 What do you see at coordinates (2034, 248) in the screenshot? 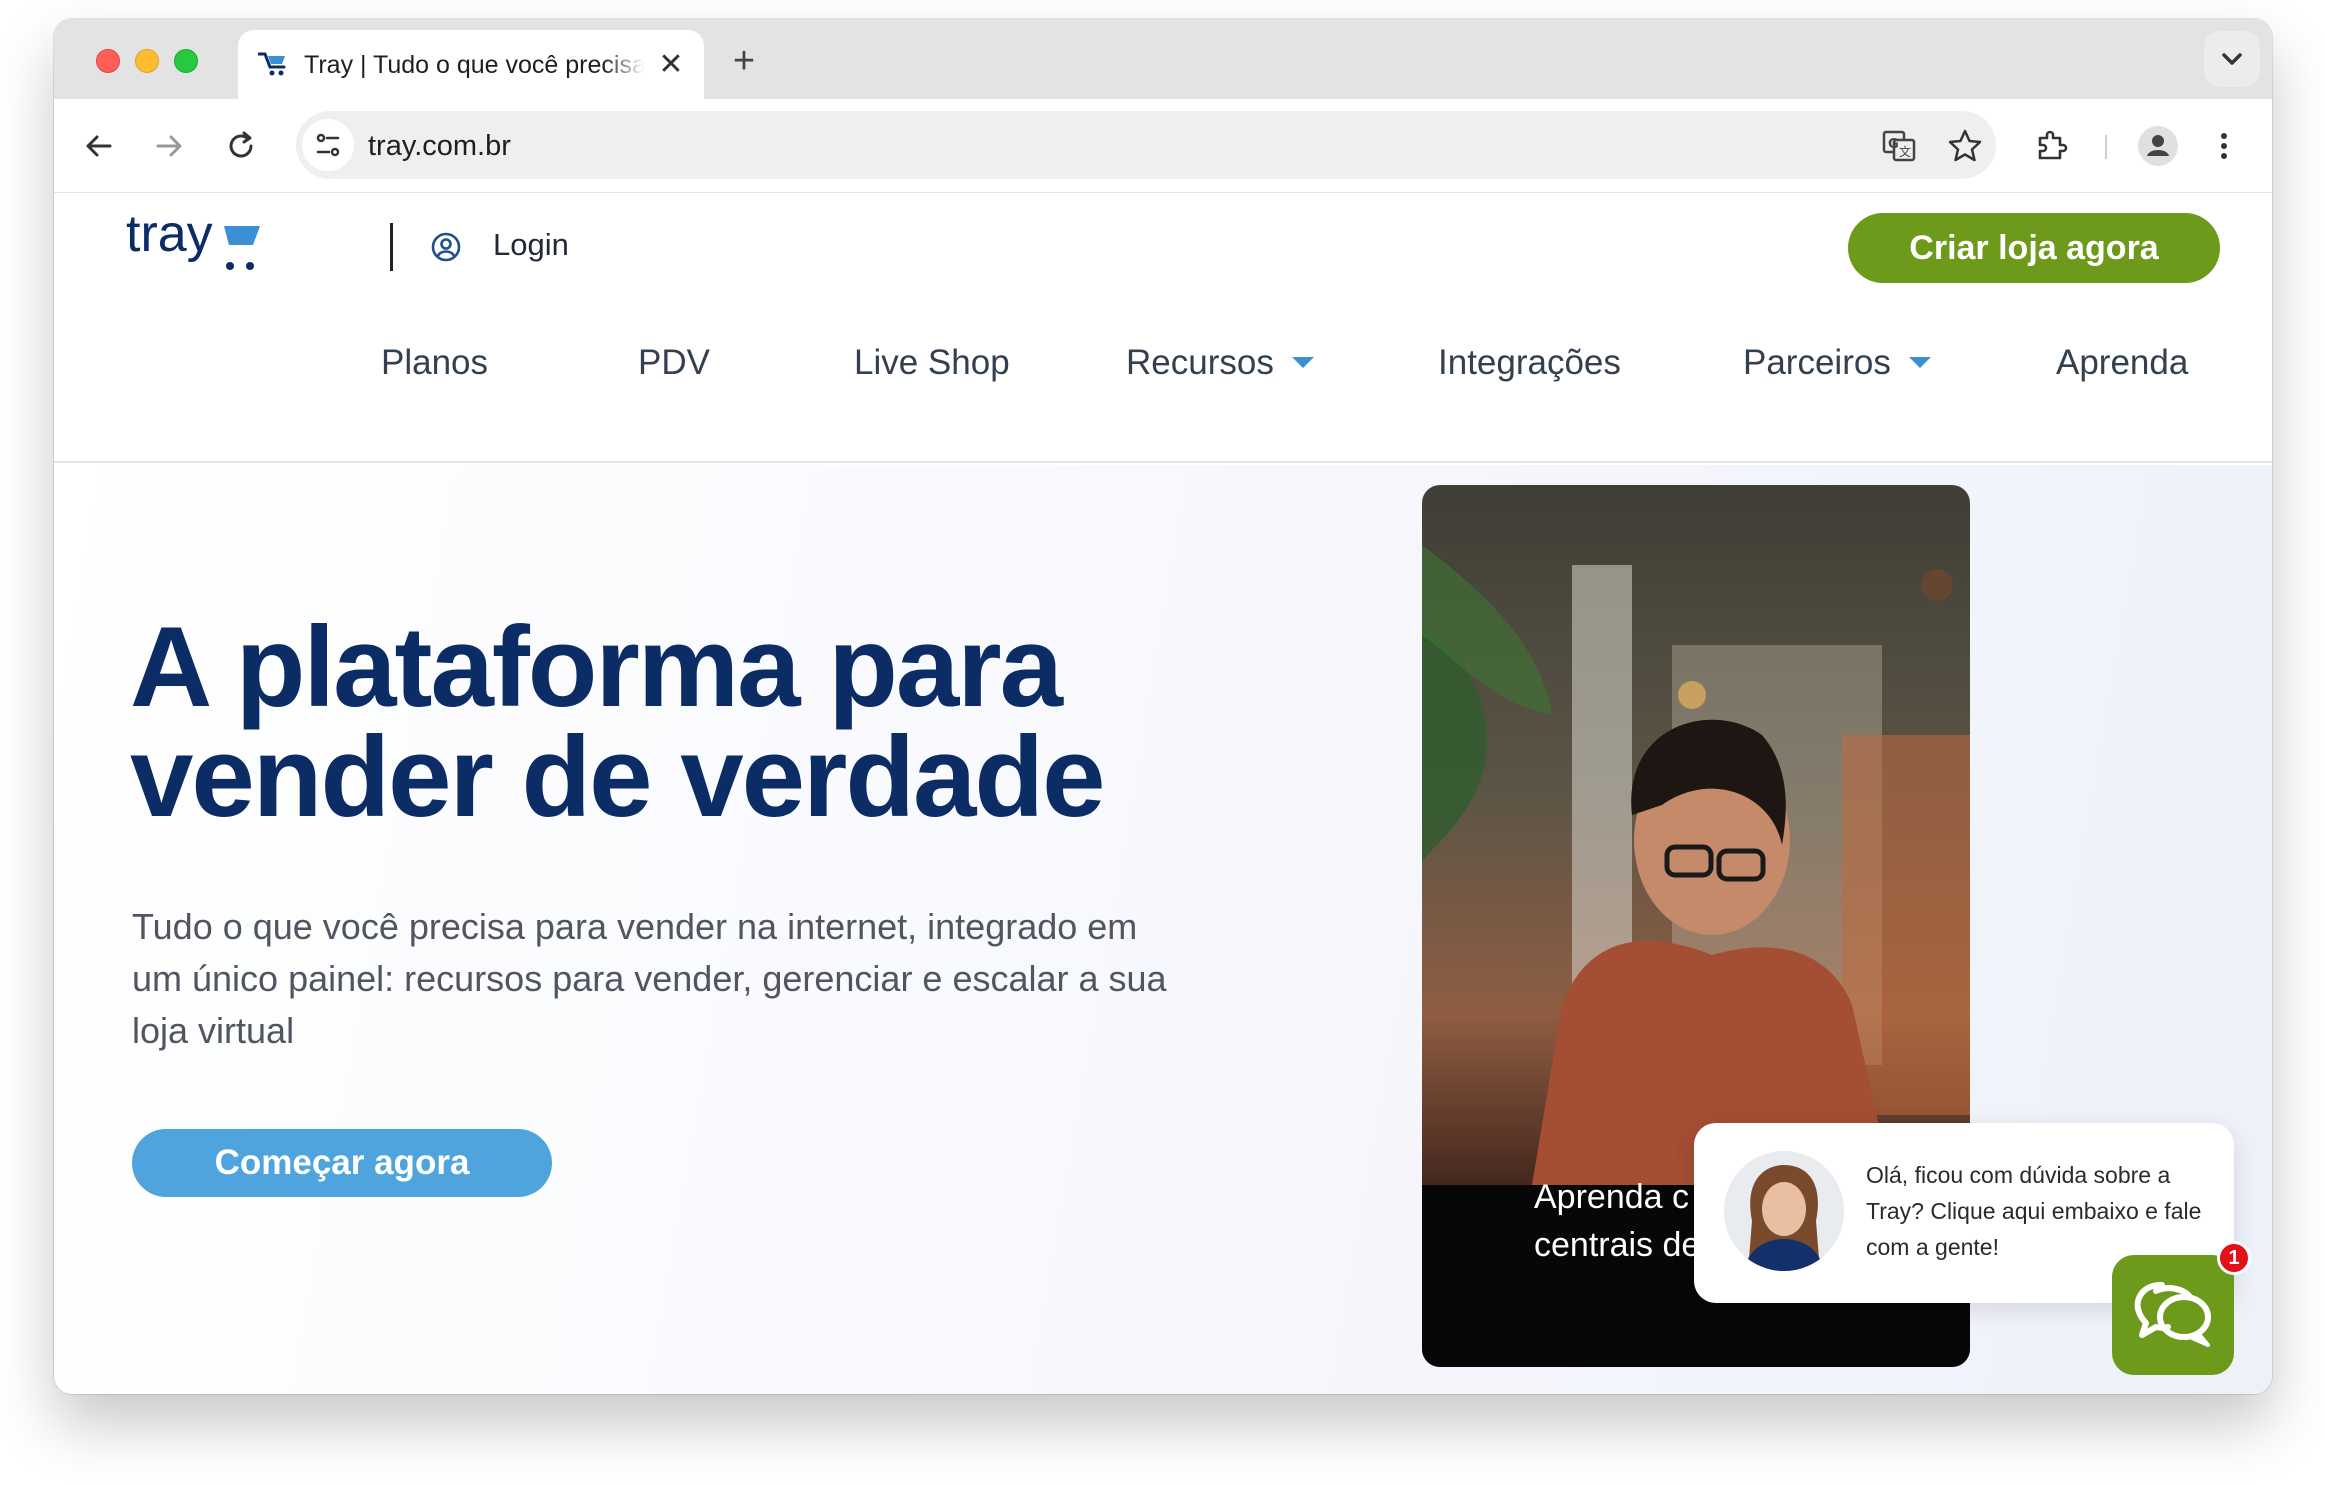
I see `create-store-button: Criar loja agora` at bounding box center [2034, 248].